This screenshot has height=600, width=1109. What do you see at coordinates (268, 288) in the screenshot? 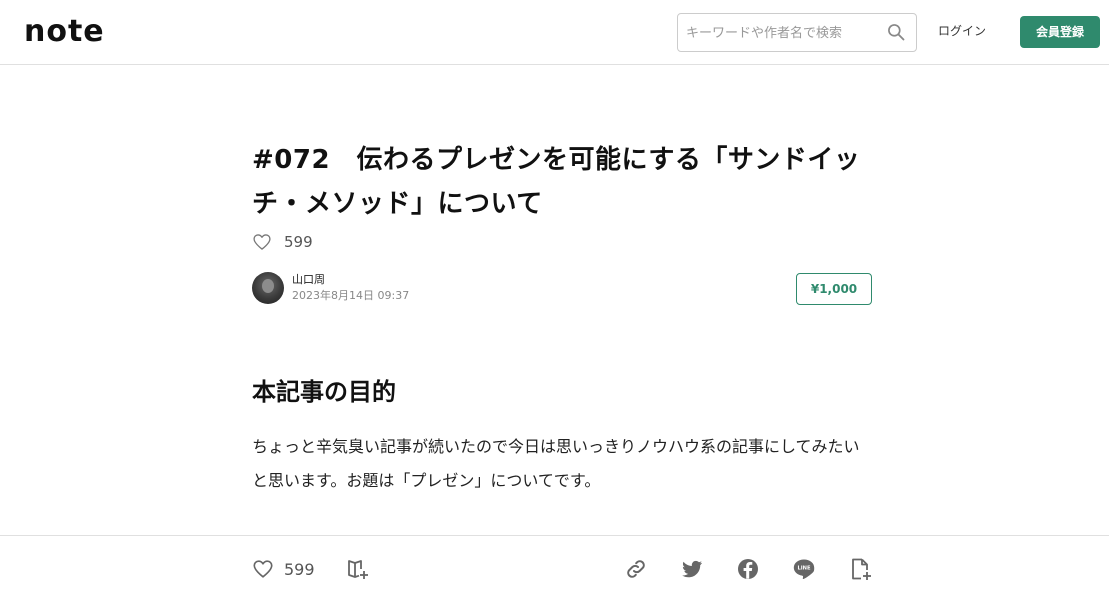
I see `avatar` at bounding box center [268, 288].